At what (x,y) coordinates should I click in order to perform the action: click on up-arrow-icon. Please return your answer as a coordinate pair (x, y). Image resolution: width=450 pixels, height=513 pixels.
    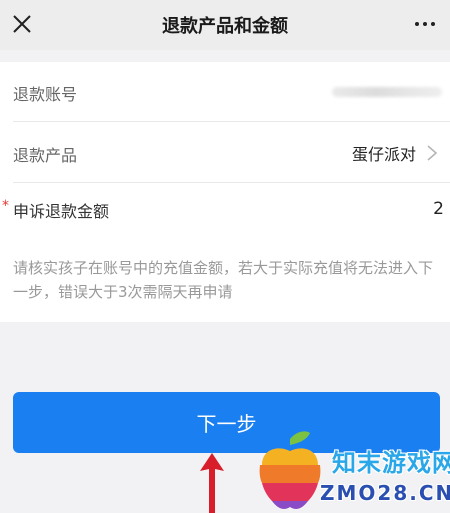
    Looking at the image, I should click on (212, 483).